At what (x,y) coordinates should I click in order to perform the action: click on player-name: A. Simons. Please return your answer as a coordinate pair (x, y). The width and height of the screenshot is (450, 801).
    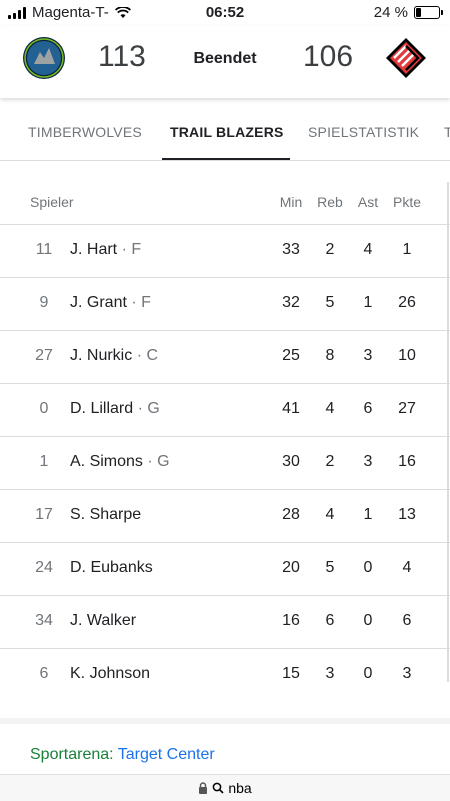
    Looking at the image, I should click on (106, 461).